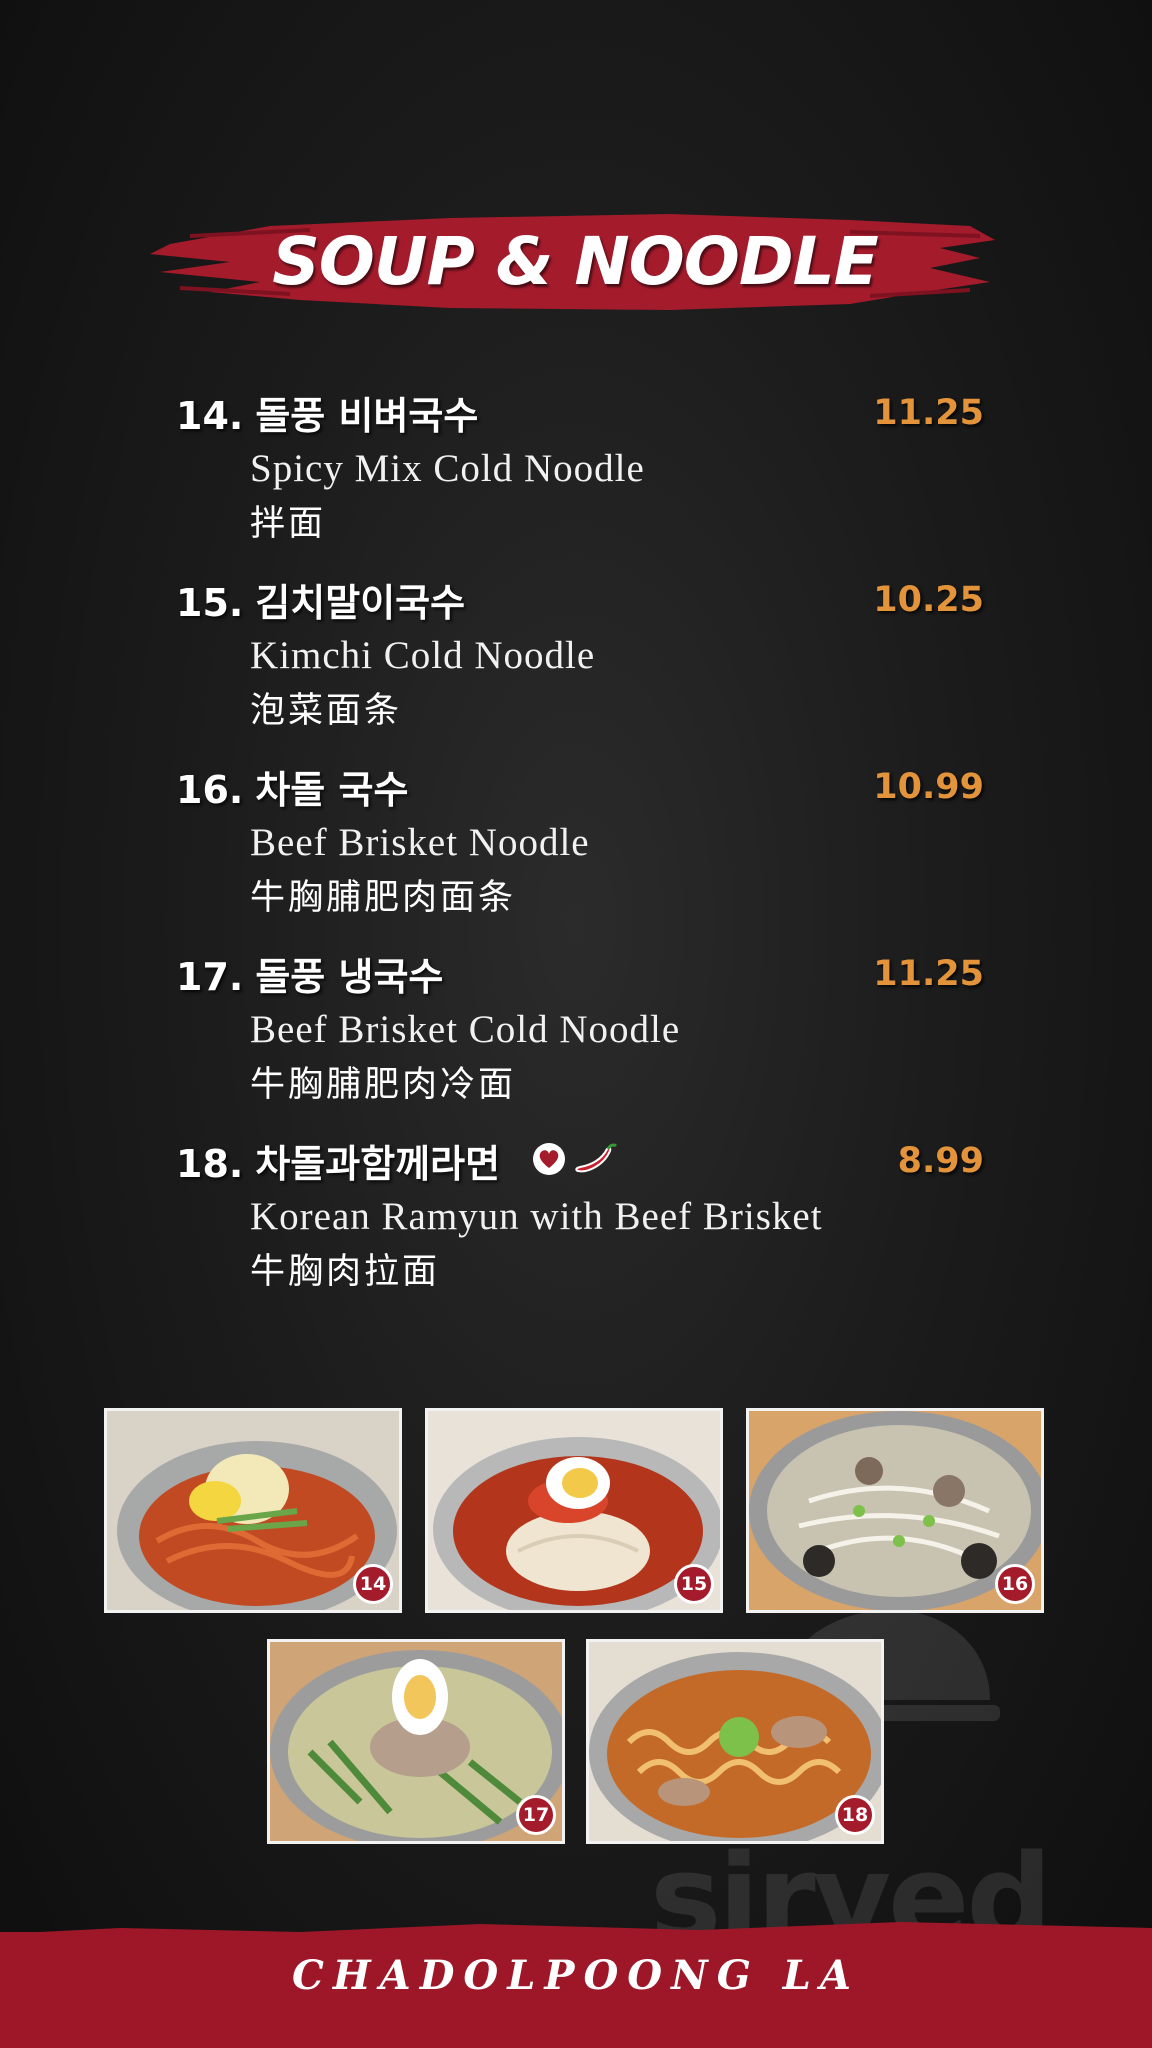  Describe the element at coordinates (383, 898) in the screenshot. I see `item-chinese-name: 牛胸脯肥肉面条` at that location.